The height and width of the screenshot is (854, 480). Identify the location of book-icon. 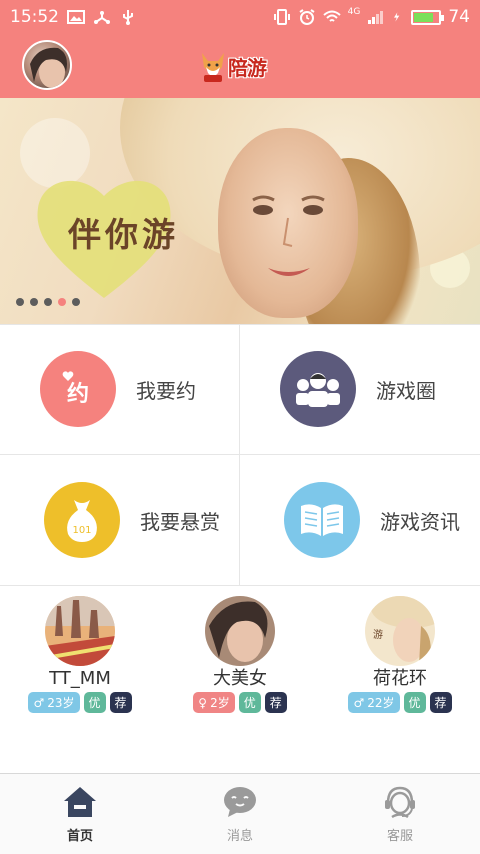
(322, 520).